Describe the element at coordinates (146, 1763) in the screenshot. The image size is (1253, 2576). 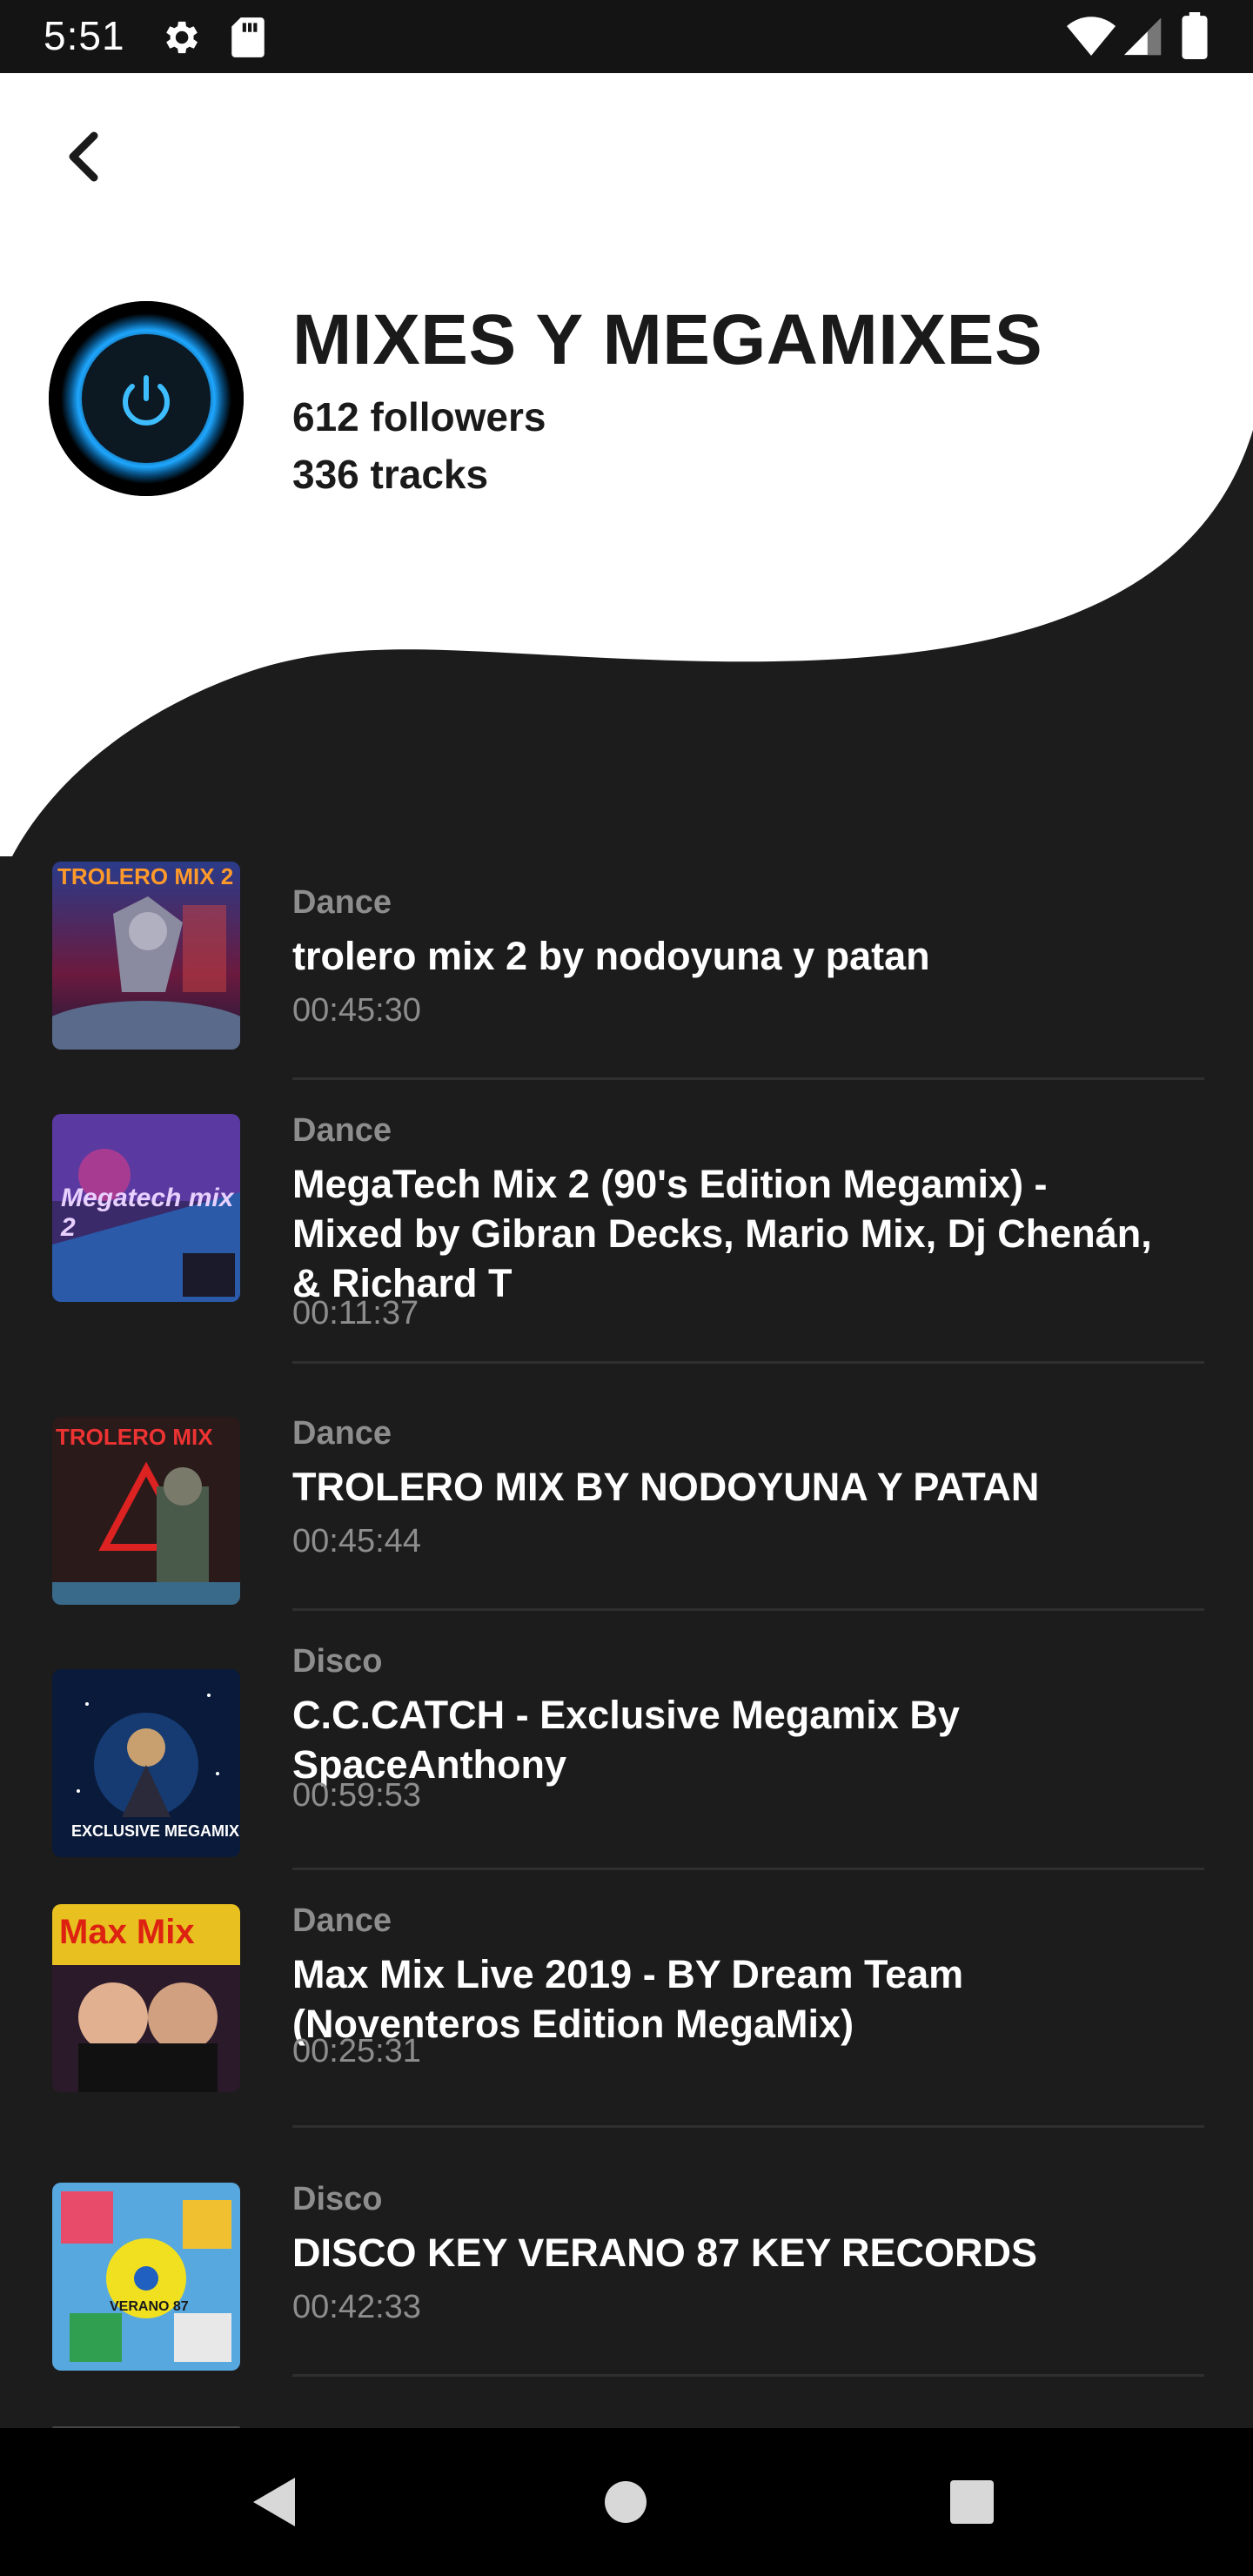
I see `track-thumbnail: EXCLUSIVE MEGAMIX` at that location.